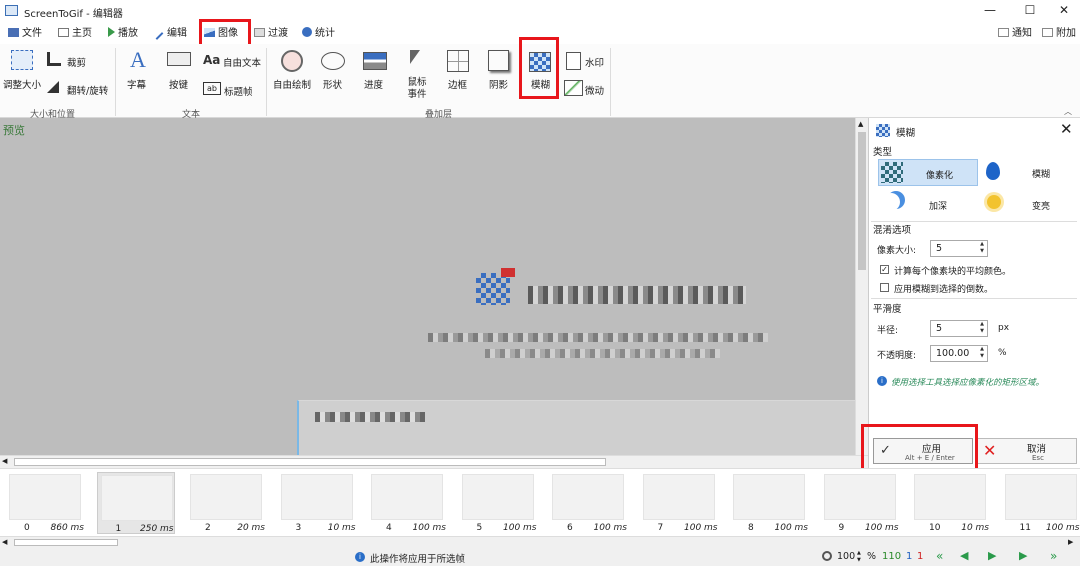 The image size is (1080, 566). I want to click on type-pixelate: 像素化, so click(928, 172).